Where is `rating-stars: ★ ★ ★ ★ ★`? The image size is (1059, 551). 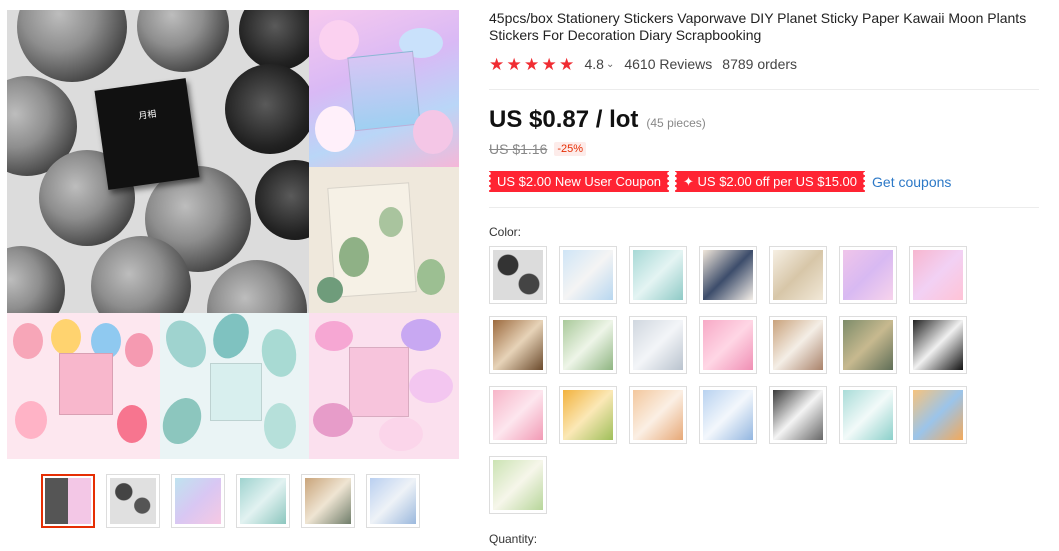
rating-stars: ★ ★ ★ ★ ★ is located at coordinates (533, 64).